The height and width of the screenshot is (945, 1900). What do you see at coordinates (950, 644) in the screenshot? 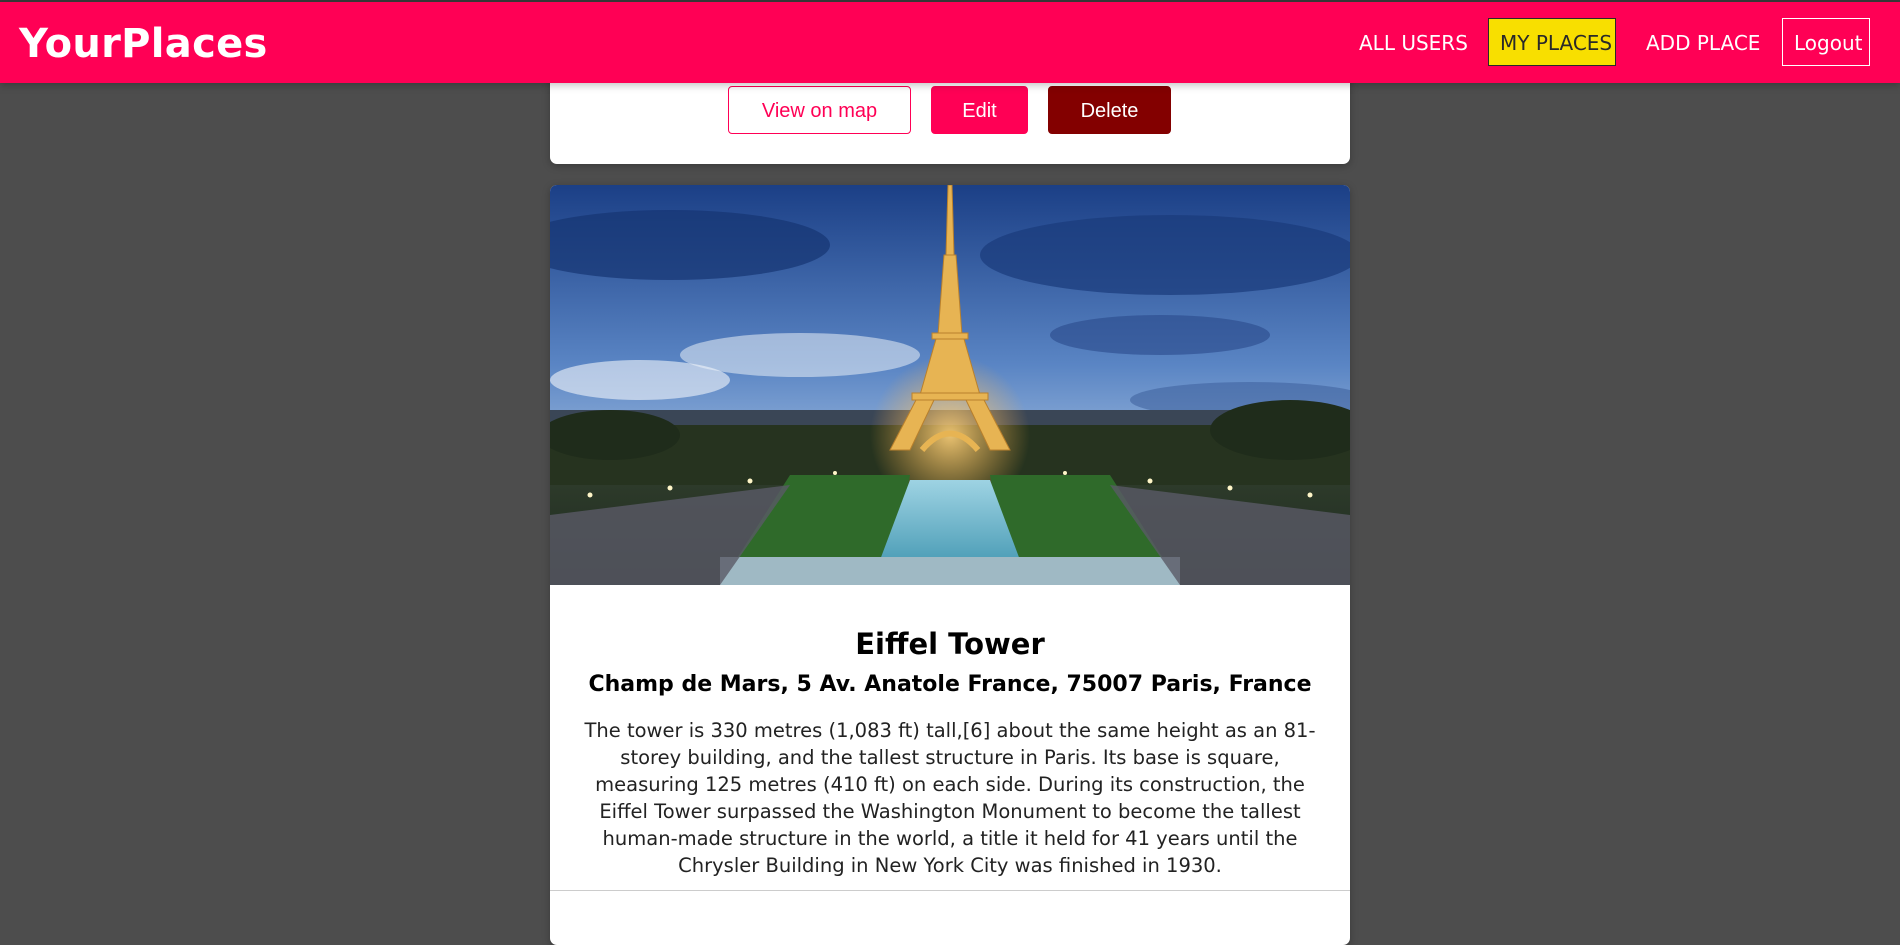
I see `place-title: Eiffel Tower` at bounding box center [950, 644].